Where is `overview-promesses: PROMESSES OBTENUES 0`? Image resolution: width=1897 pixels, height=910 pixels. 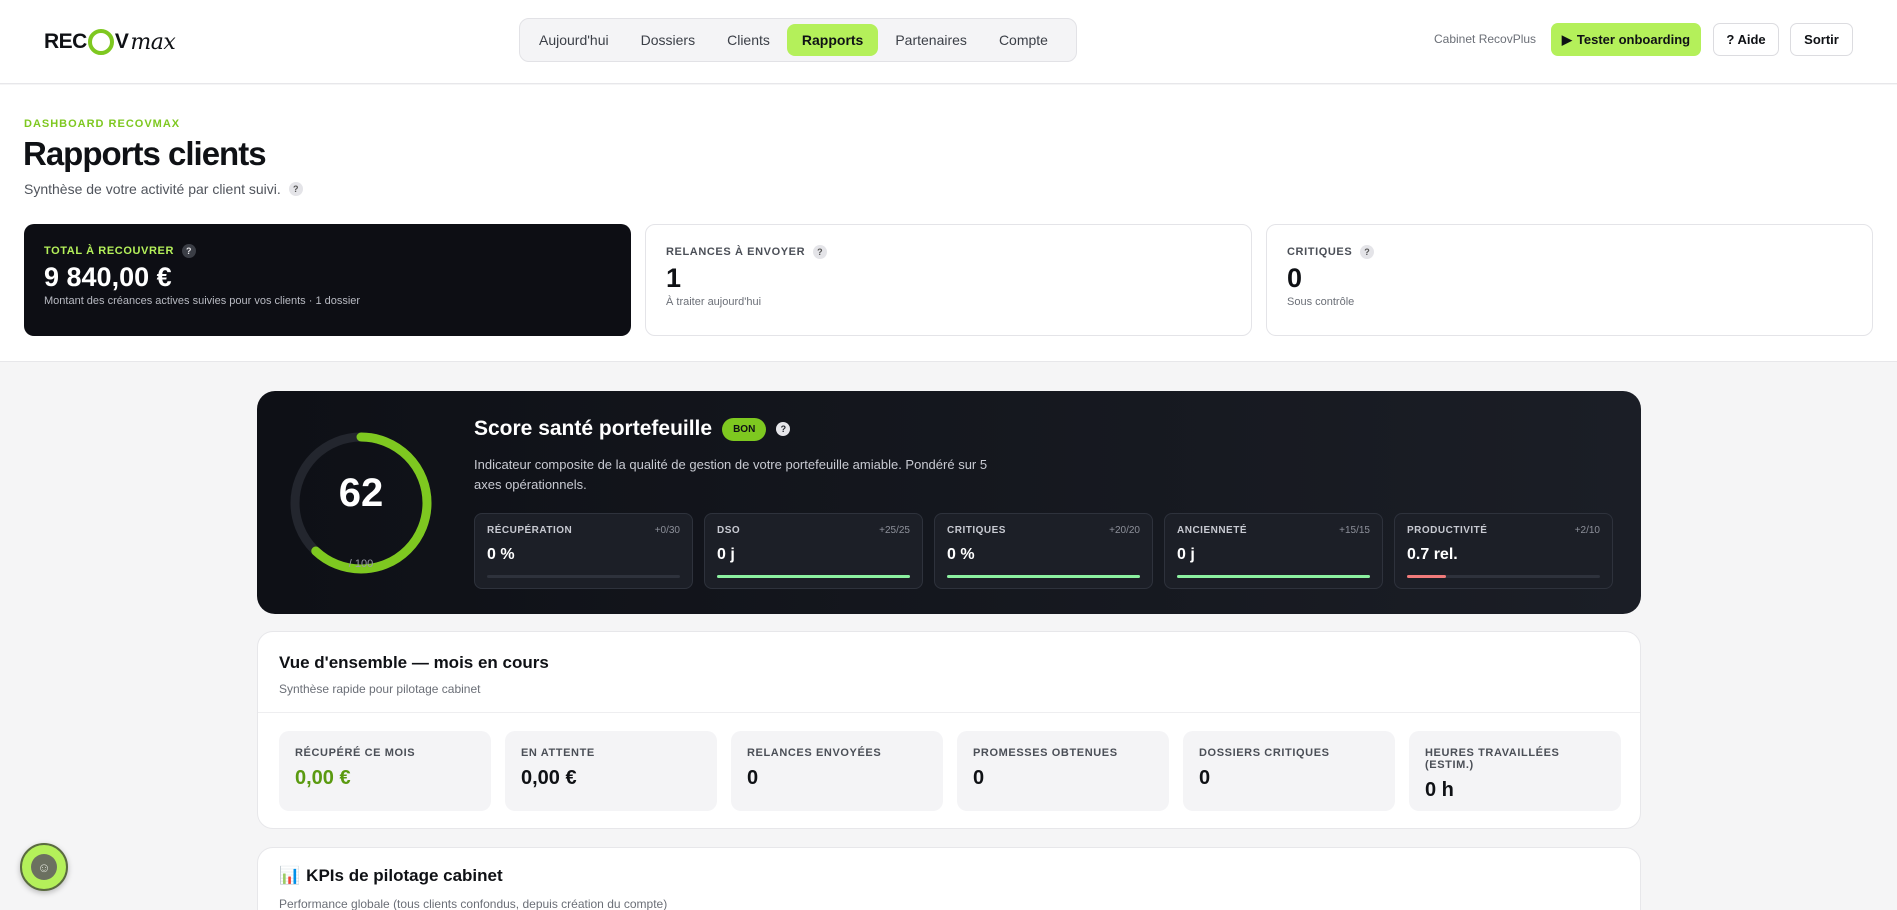
overview-promesses: PROMESSES OBTENUES 0 is located at coordinates (1063, 771).